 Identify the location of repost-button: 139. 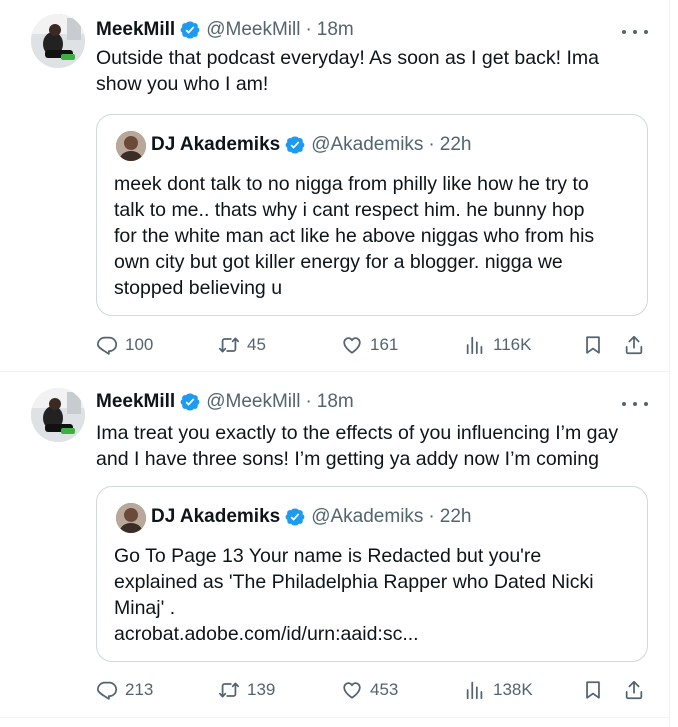
(246, 690).